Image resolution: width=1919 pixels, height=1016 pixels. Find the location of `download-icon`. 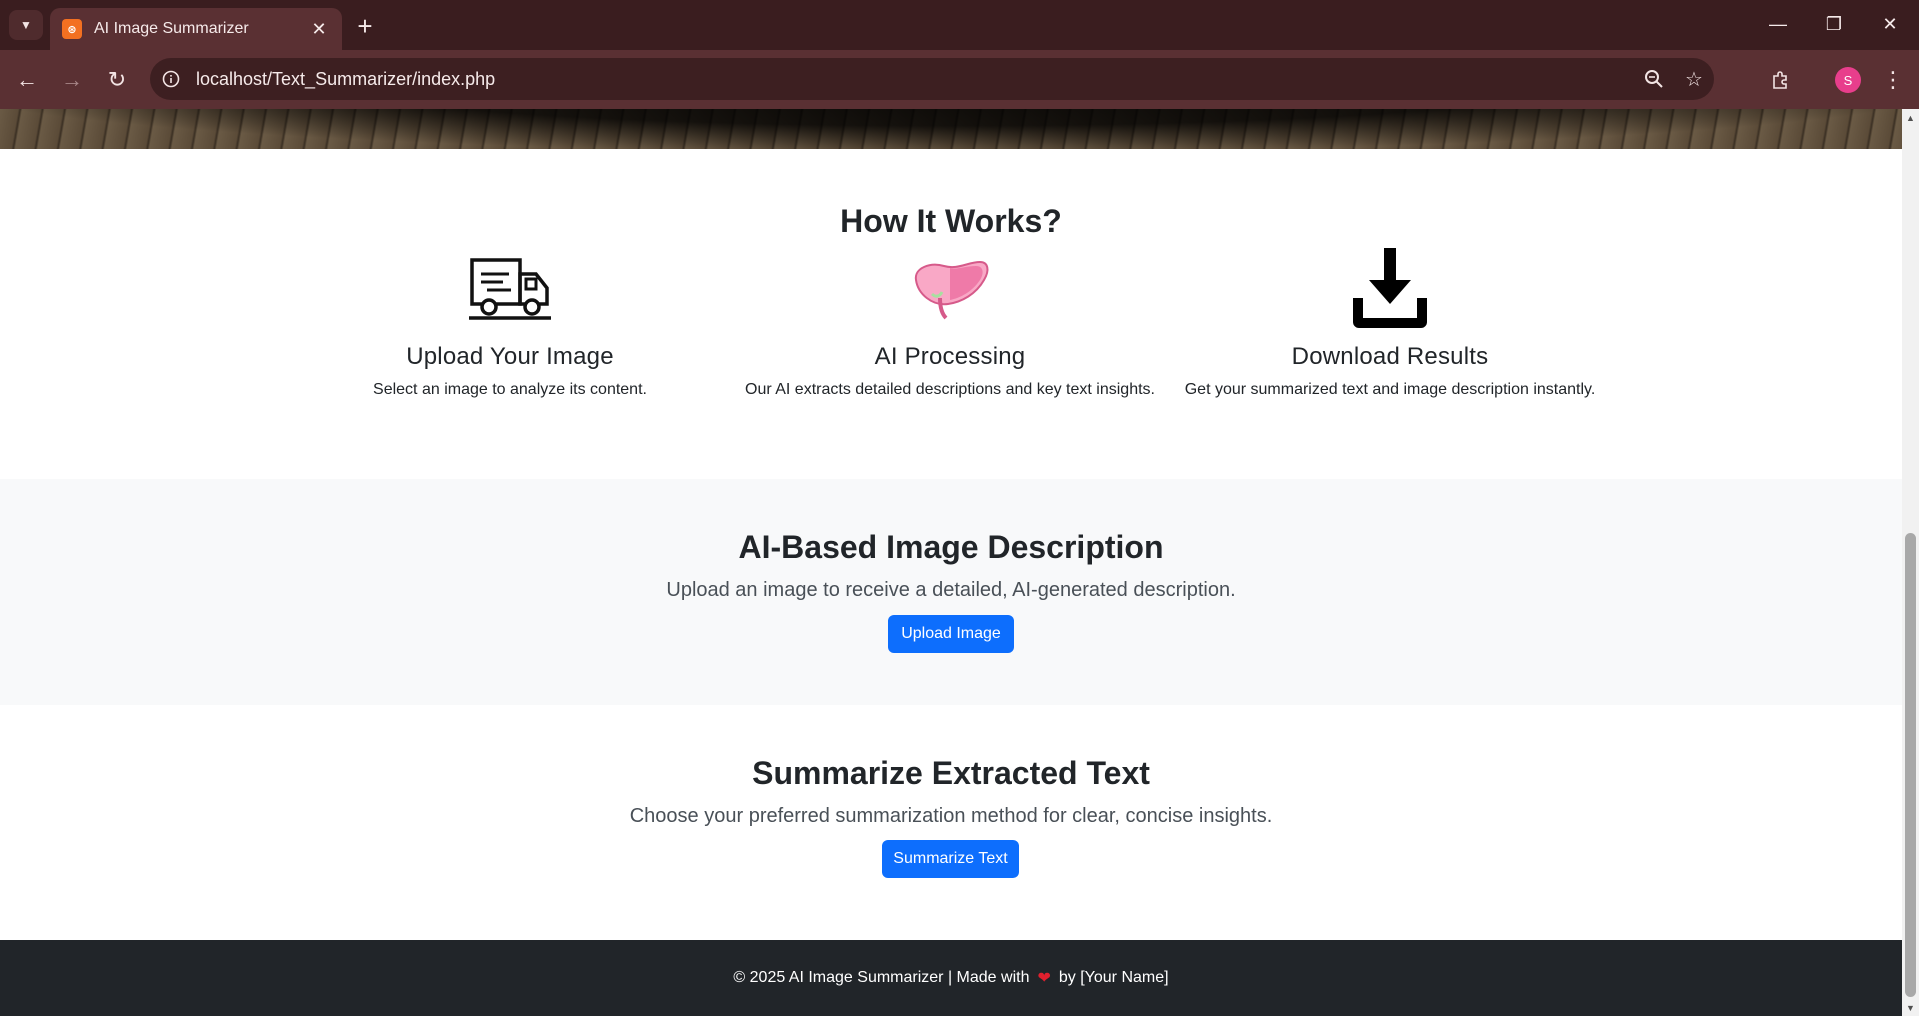

download-icon is located at coordinates (1390, 288).